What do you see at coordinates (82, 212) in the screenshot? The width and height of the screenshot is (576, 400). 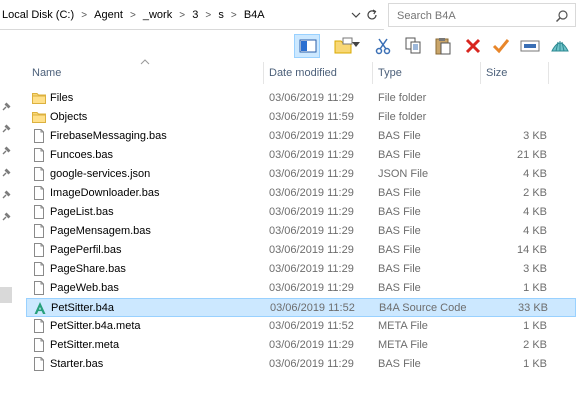 I see `file-name: PageList.bas` at bounding box center [82, 212].